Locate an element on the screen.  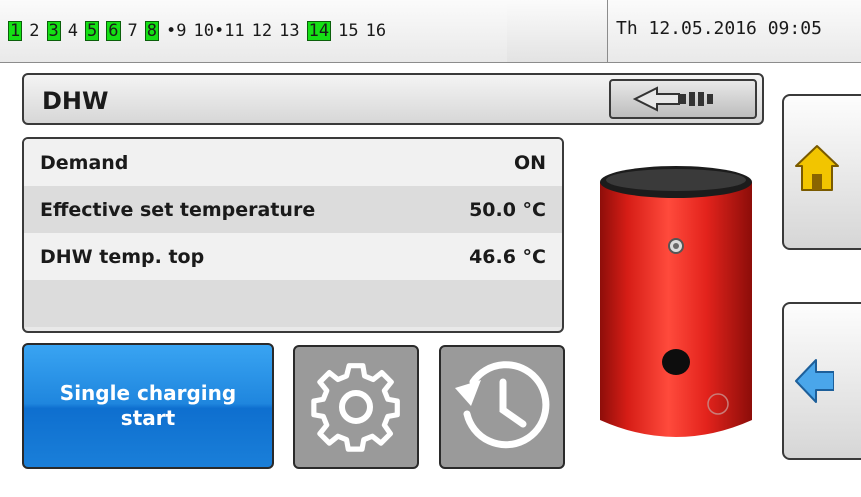
output-indicator-10: 10•11 is located at coordinates (219, 31).